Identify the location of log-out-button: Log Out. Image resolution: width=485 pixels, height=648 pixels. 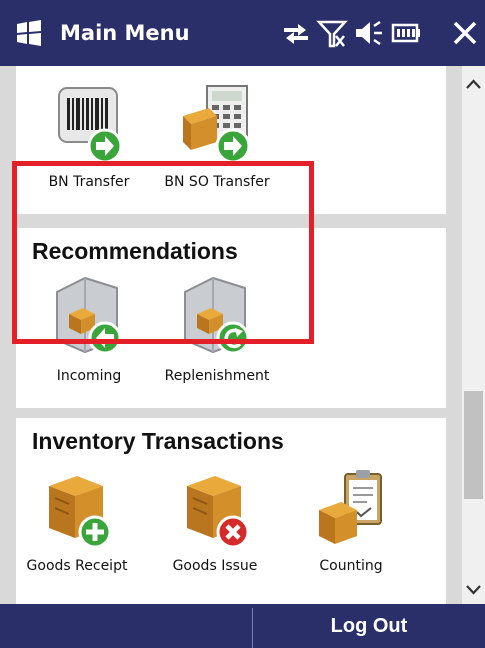
(369, 626).